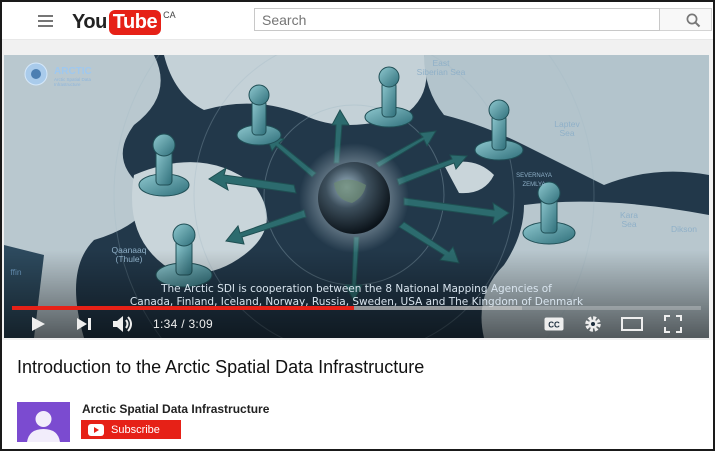  What do you see at coordinates (123, 324) in the screenshot?
I see `volume-icon` at bounding box center [123, 324].